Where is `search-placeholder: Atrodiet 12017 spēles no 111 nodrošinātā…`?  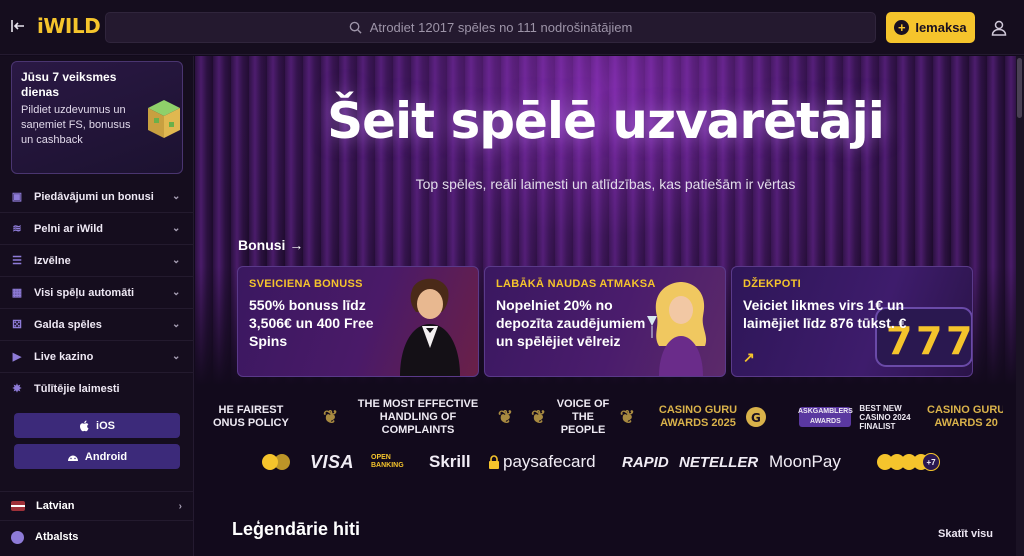
search-placeholder: Atrodiet 12017 spēles no 111 nodrošinātā… is located at coordinates (501, 27).